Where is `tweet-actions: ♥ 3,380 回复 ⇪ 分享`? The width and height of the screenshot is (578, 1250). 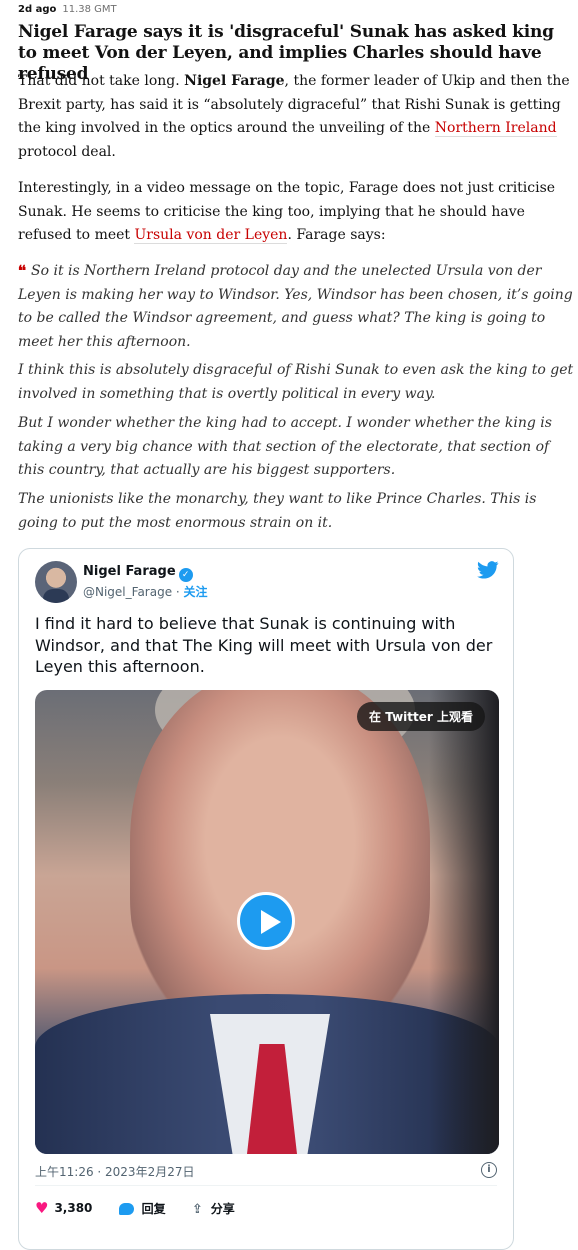 tweet-actions: ♥ 3,380 回复 ⇪ 分享 is located at coordinates (146, 1208).